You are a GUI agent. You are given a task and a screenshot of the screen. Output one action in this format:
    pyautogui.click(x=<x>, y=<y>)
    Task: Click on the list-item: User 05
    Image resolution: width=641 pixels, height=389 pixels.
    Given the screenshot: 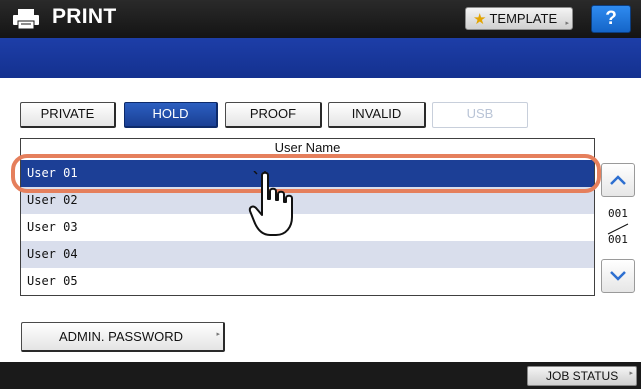 What is the action you would take?
    pyautogui.click(x=307, y=281)
    